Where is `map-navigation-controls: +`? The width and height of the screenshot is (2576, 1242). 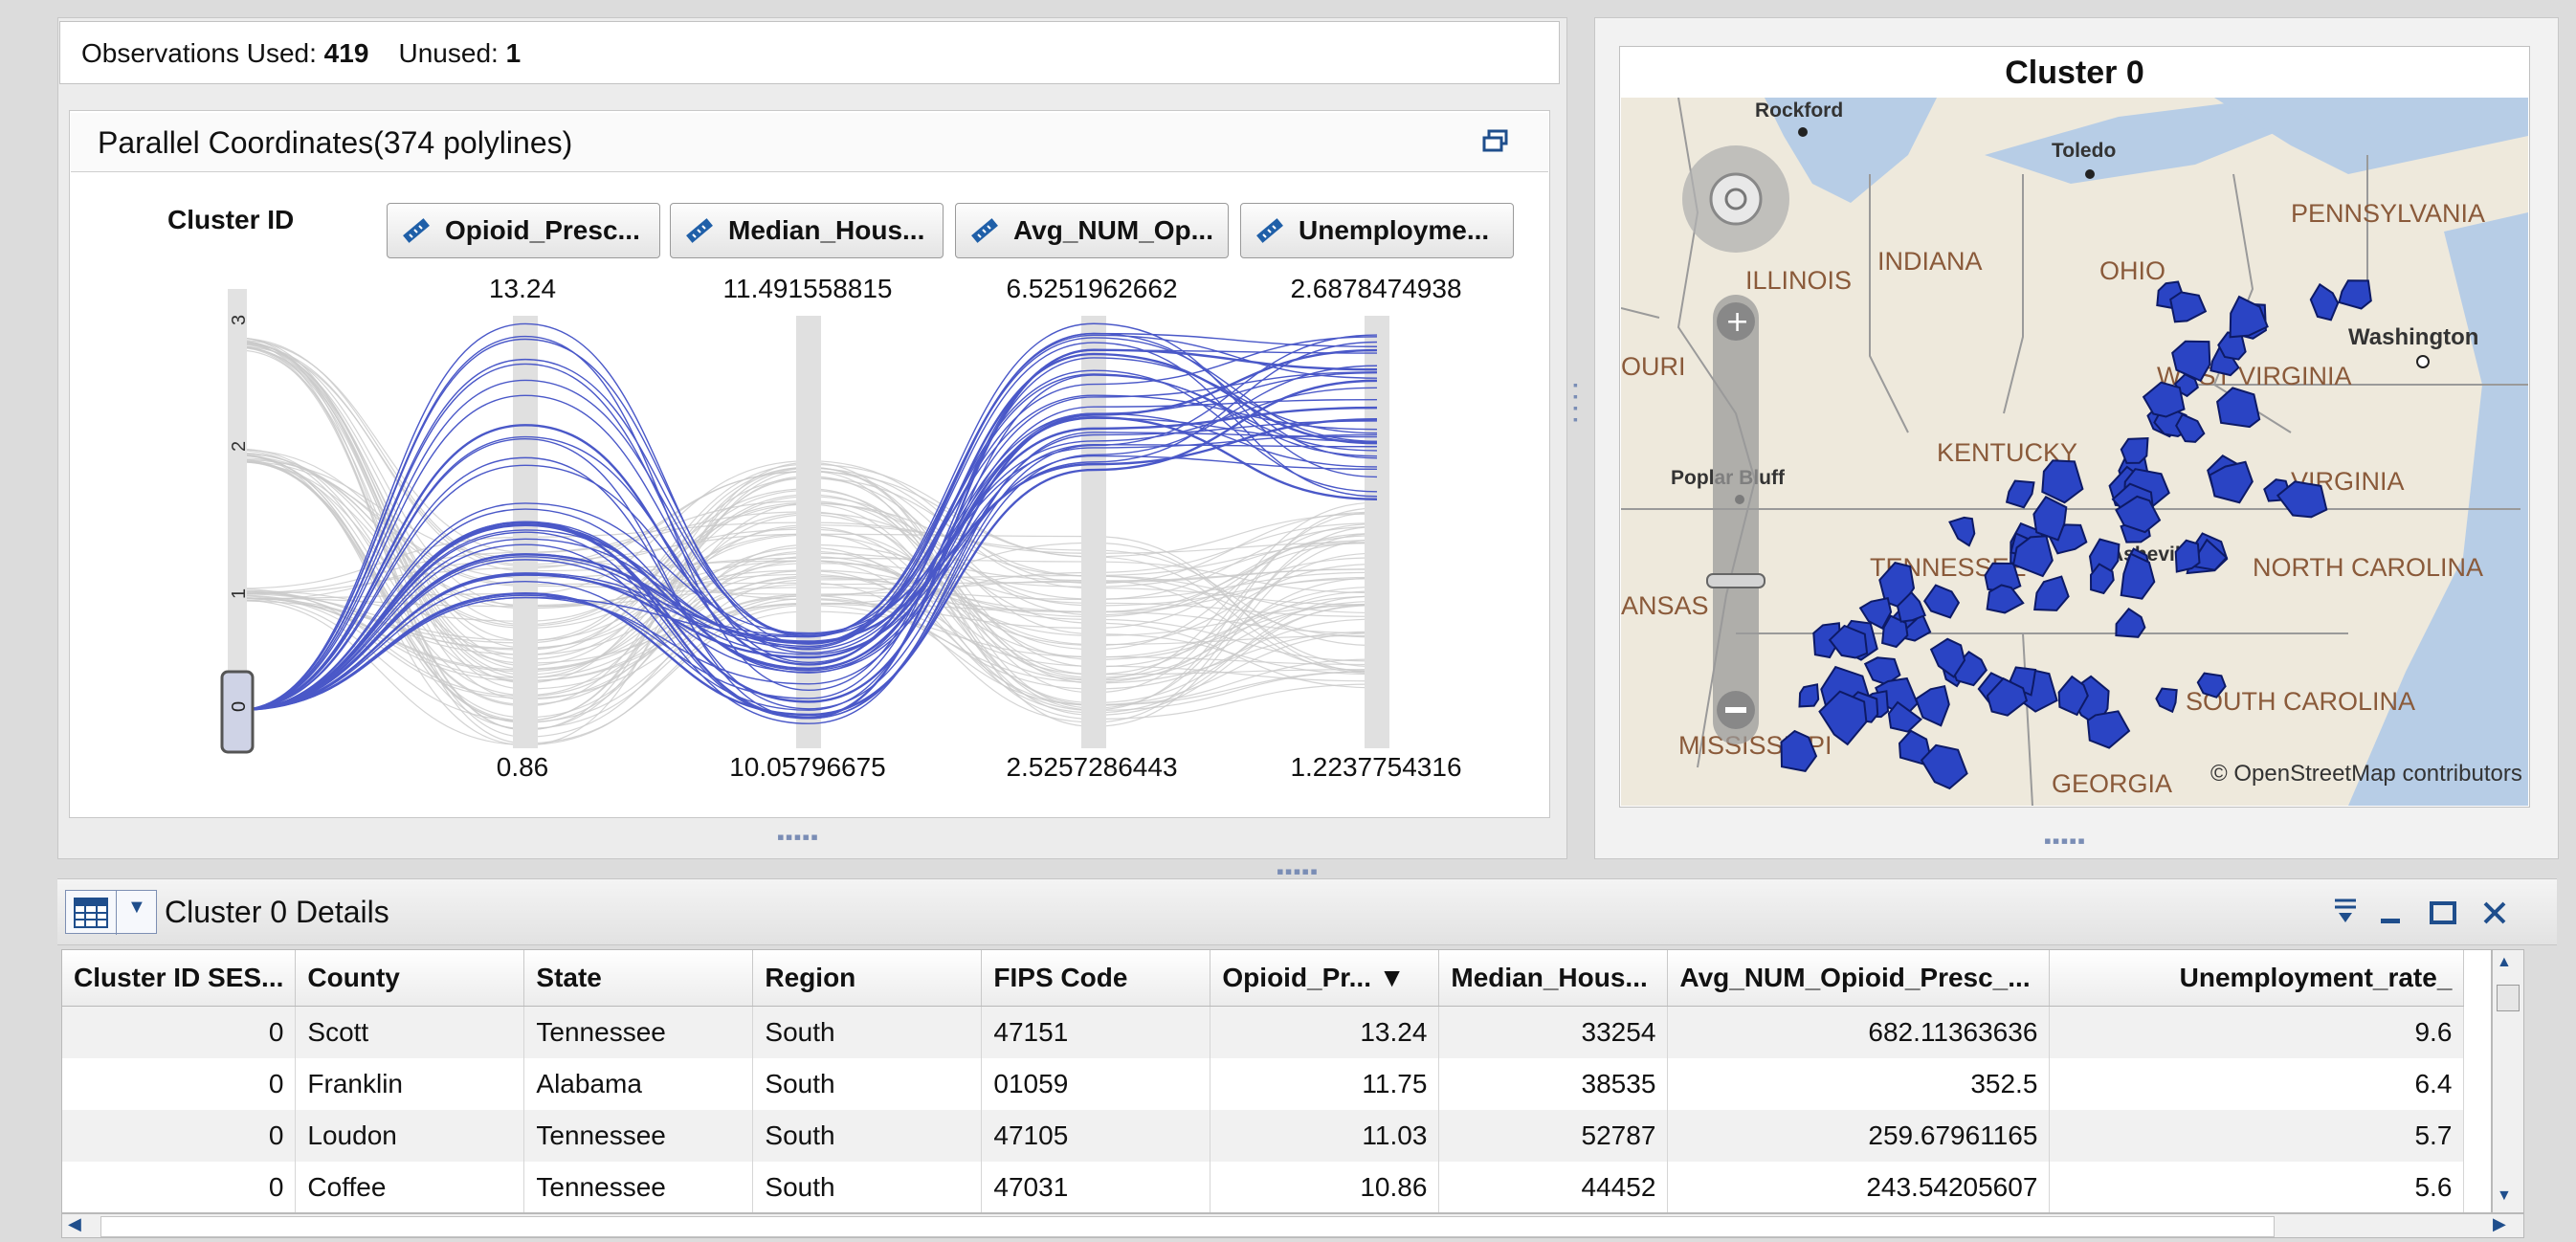 map-navigation-controls: + is located at coordinates (1735, 444).